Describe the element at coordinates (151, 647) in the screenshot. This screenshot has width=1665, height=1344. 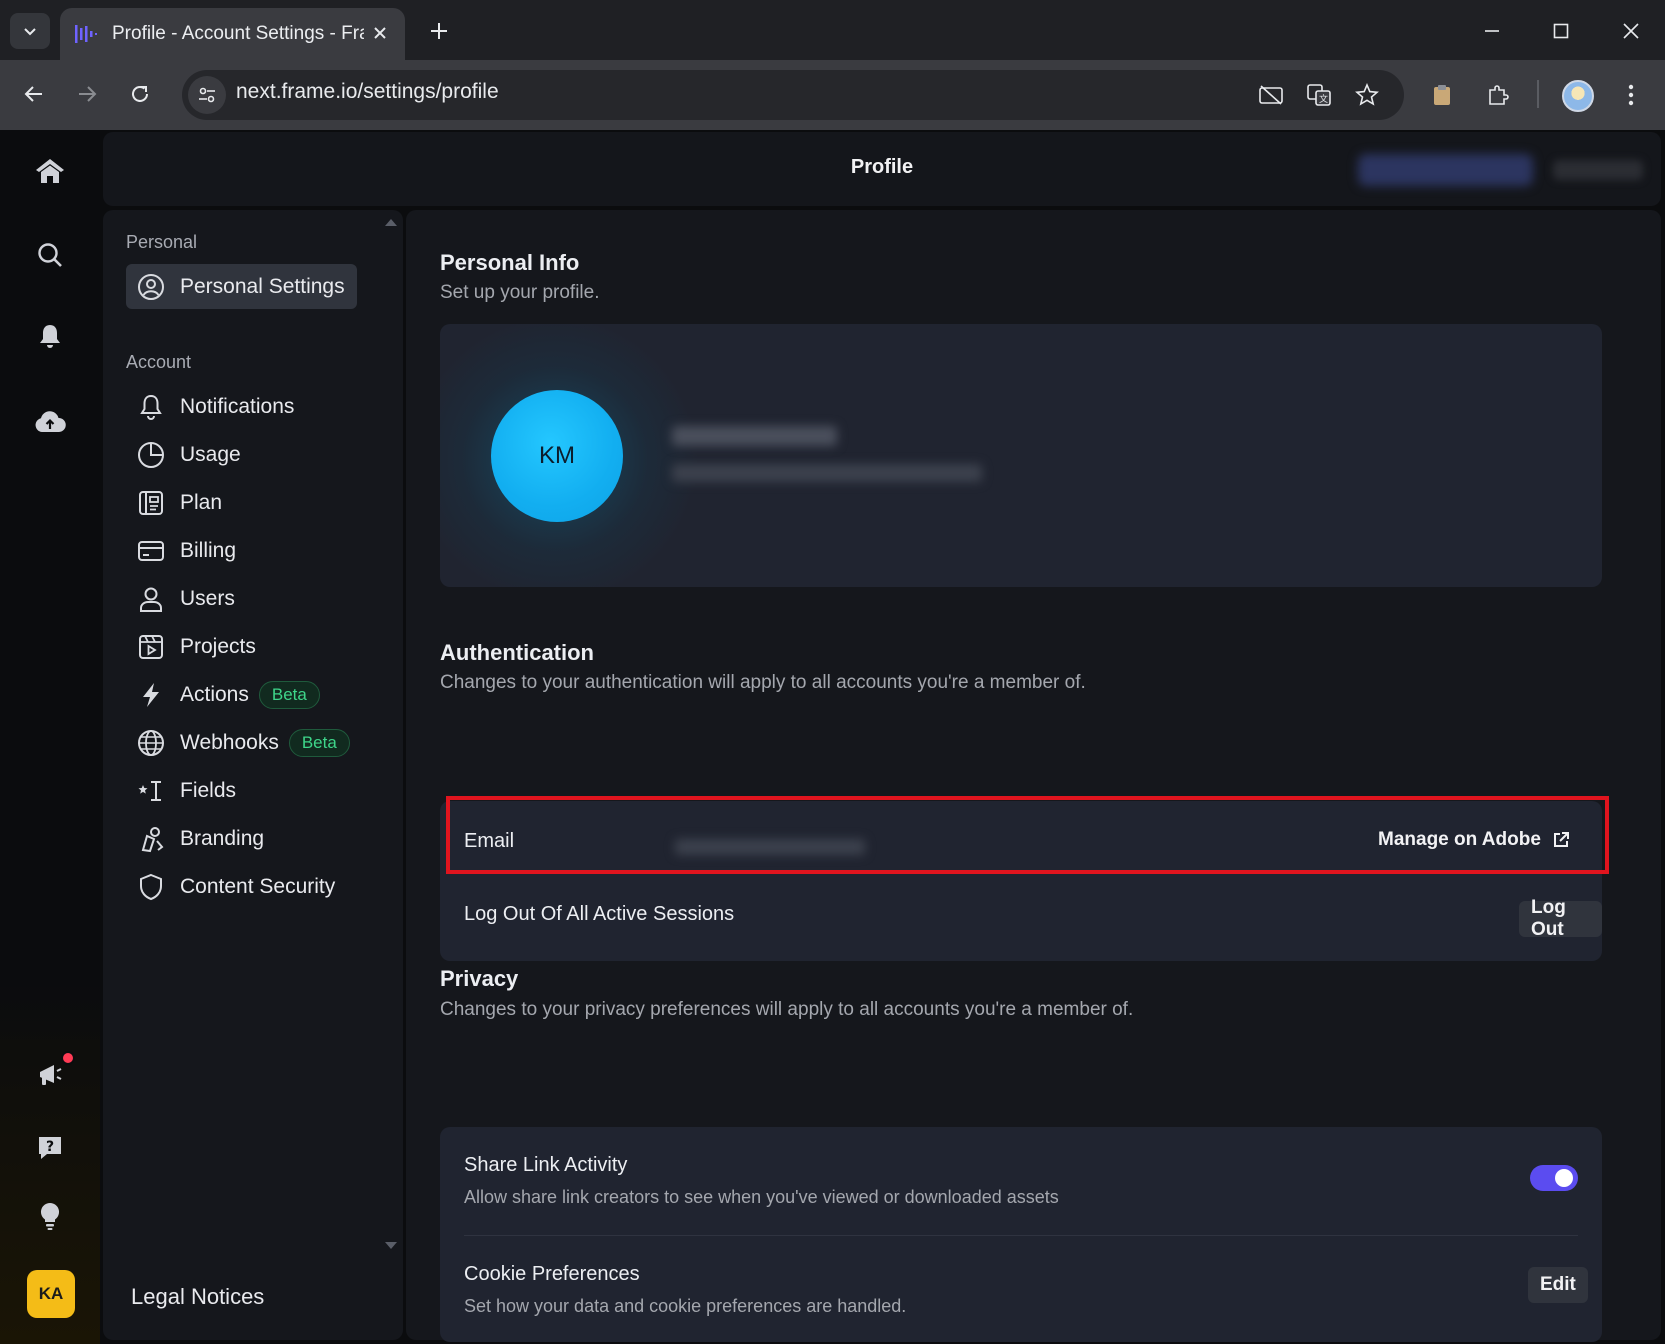
I see `projects-icon` at that location.